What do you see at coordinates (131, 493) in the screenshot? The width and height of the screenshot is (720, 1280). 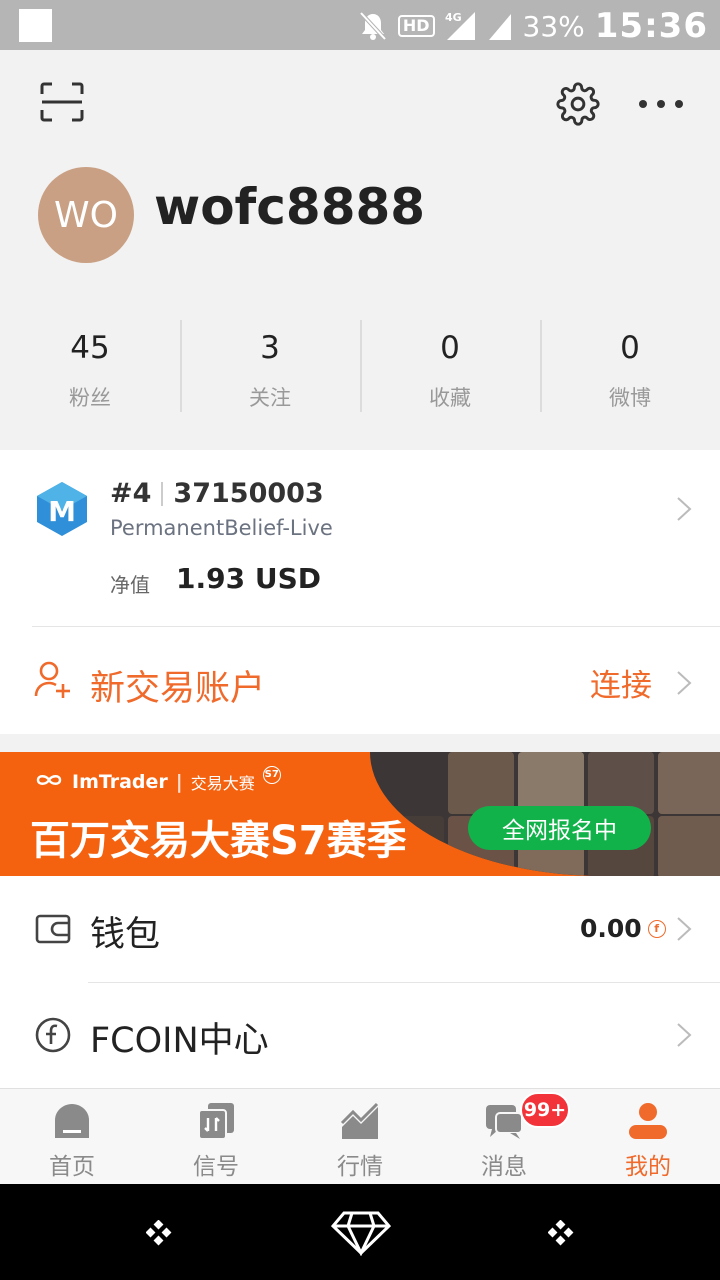 I see `account-rank: #4` at bounding box center [131, 493].